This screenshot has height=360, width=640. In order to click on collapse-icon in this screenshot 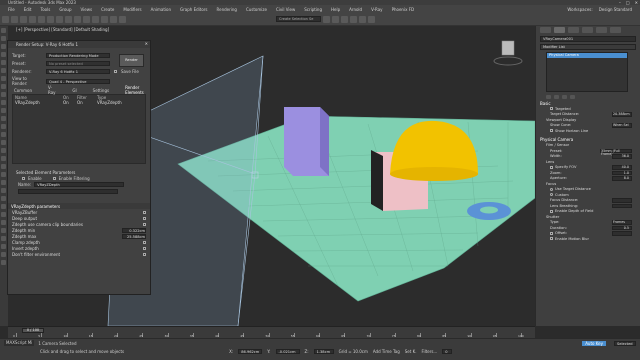, I will do `click(3, 222)`.